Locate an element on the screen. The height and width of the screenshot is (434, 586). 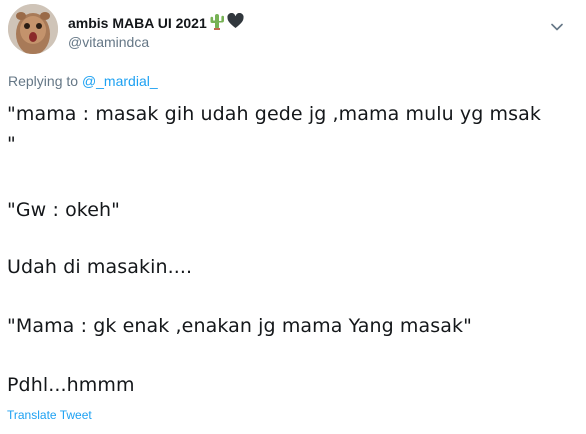
translate-tweet-link: Translate Tweet is located at coordinates (49, 415).